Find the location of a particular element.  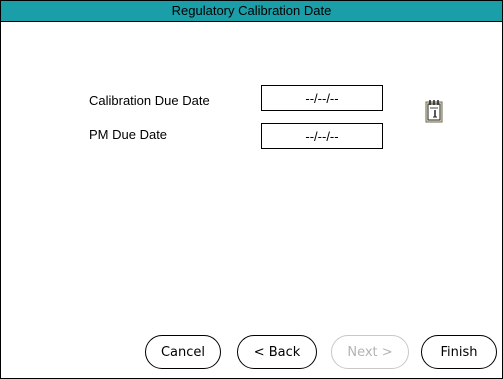

dialog-title: Regulatory Calibration Date is located at coordinates (251, 11).